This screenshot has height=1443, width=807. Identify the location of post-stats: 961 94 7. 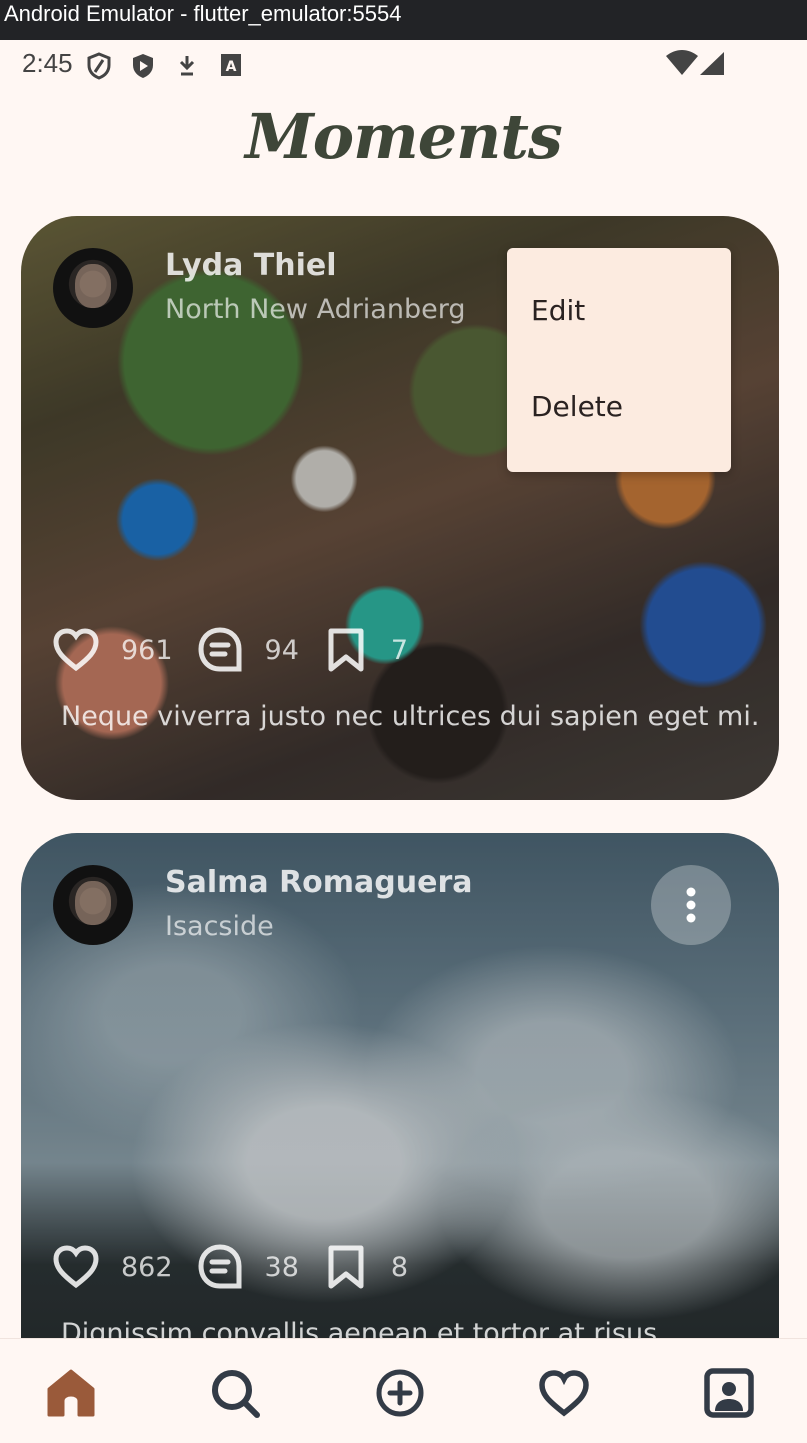
(240, 650).